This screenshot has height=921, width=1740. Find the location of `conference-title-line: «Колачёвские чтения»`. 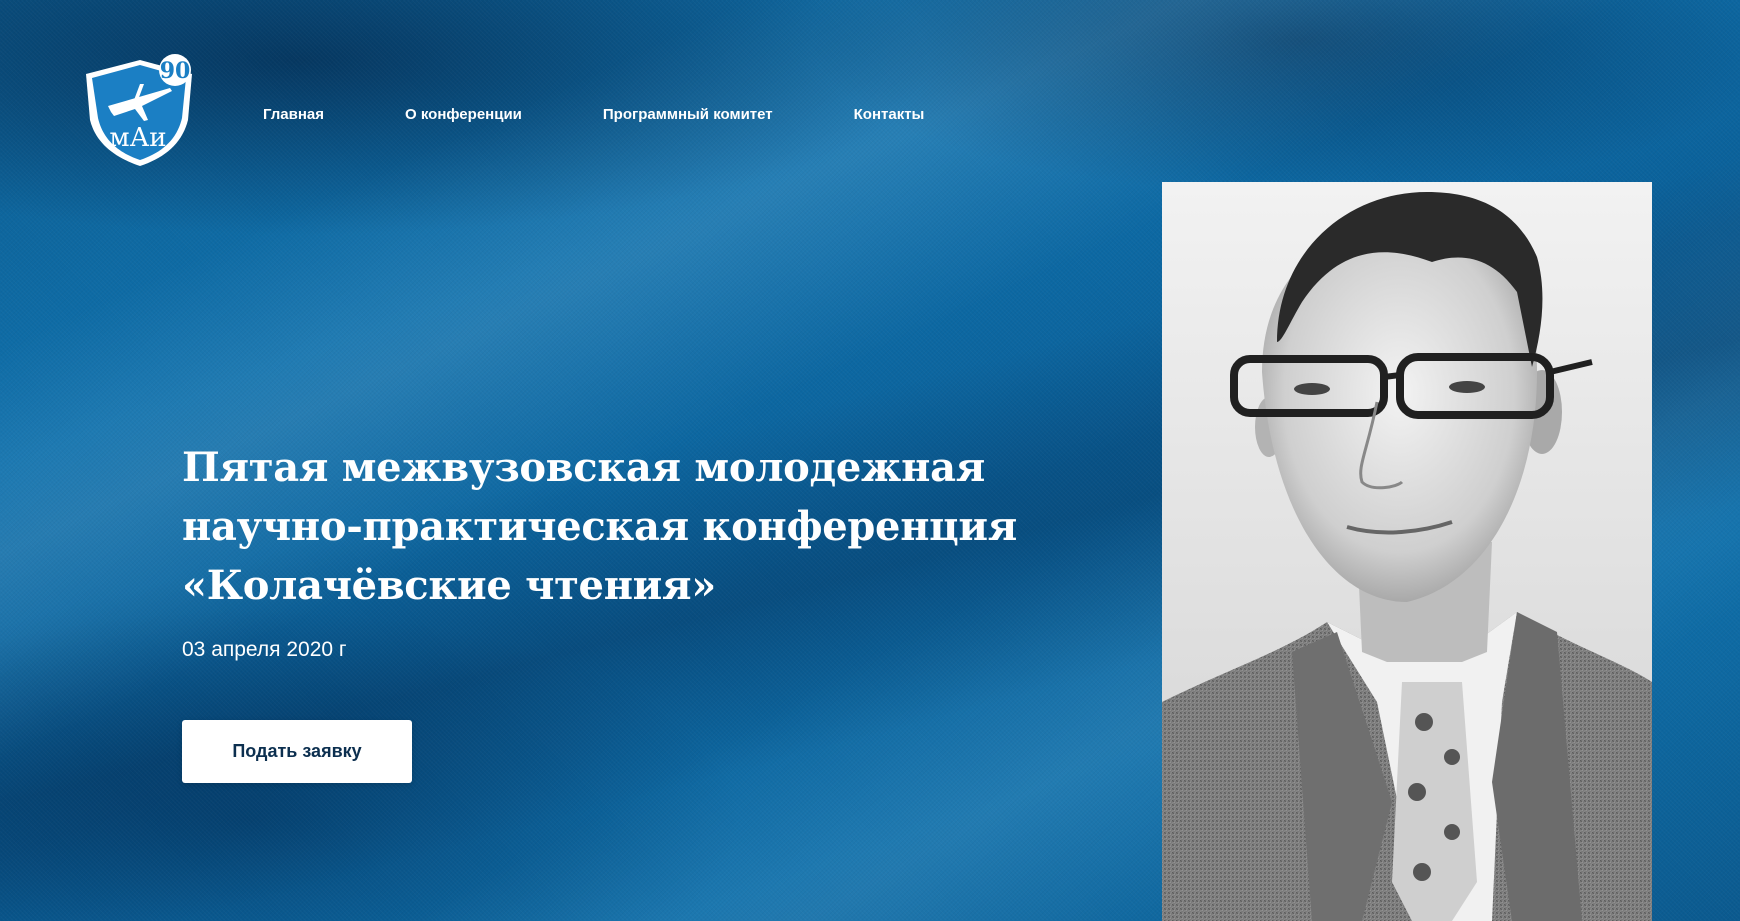

conference-title-line: «Колачёвские чтения» is located at coordinates (449, 585).